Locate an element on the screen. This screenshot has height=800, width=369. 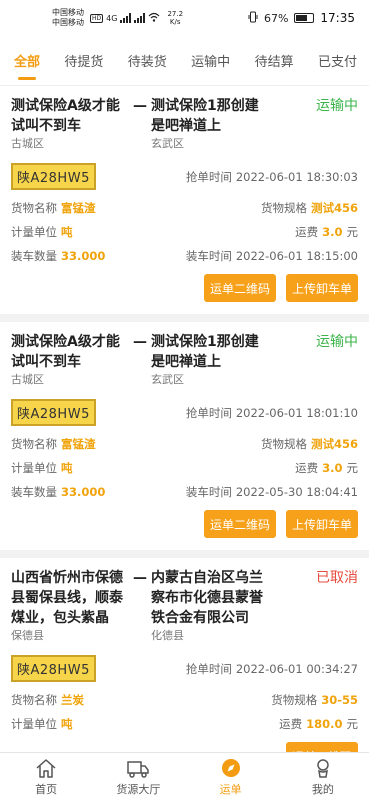
tab-pending-settlement: 待结算 is located at coordinates (274, 60).